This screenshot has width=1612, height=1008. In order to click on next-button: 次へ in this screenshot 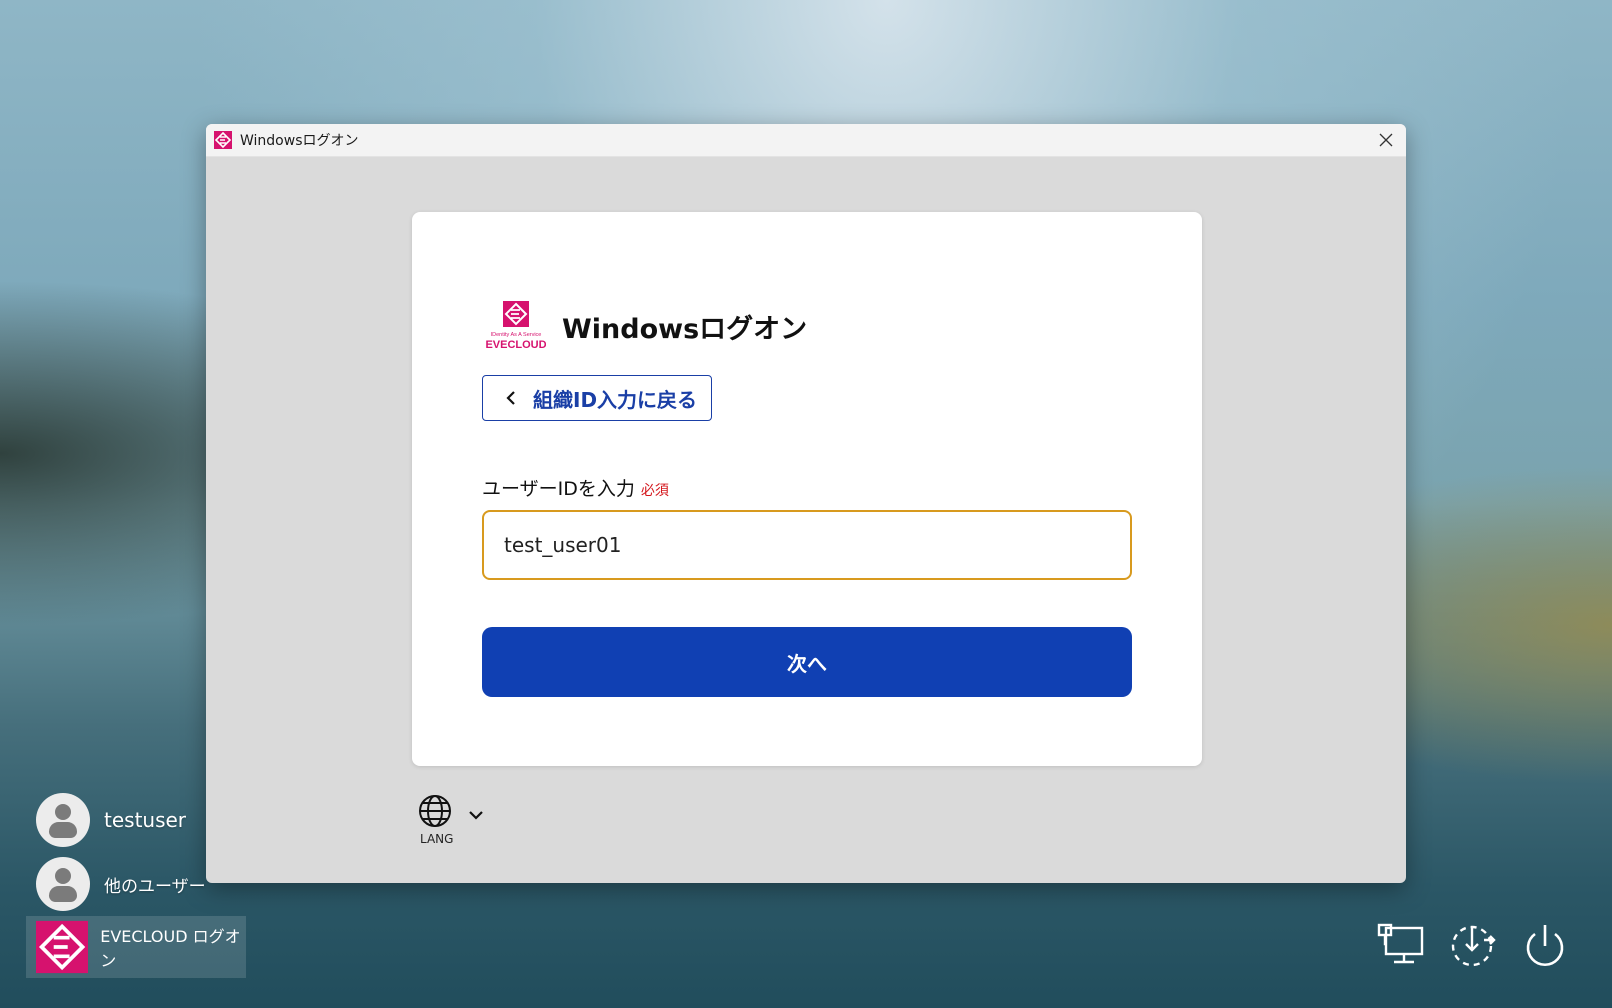, I will do `click(807, 662)`.